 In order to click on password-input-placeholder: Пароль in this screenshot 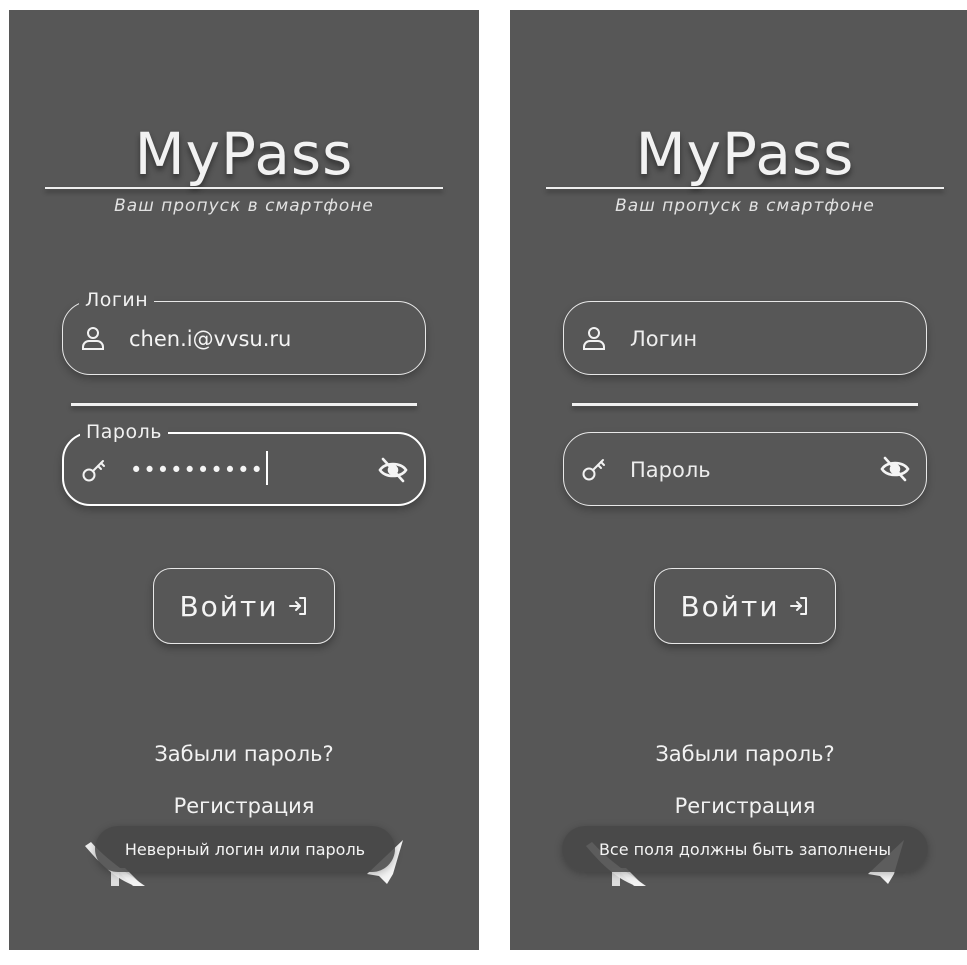, I will do `click(670, 470)`.